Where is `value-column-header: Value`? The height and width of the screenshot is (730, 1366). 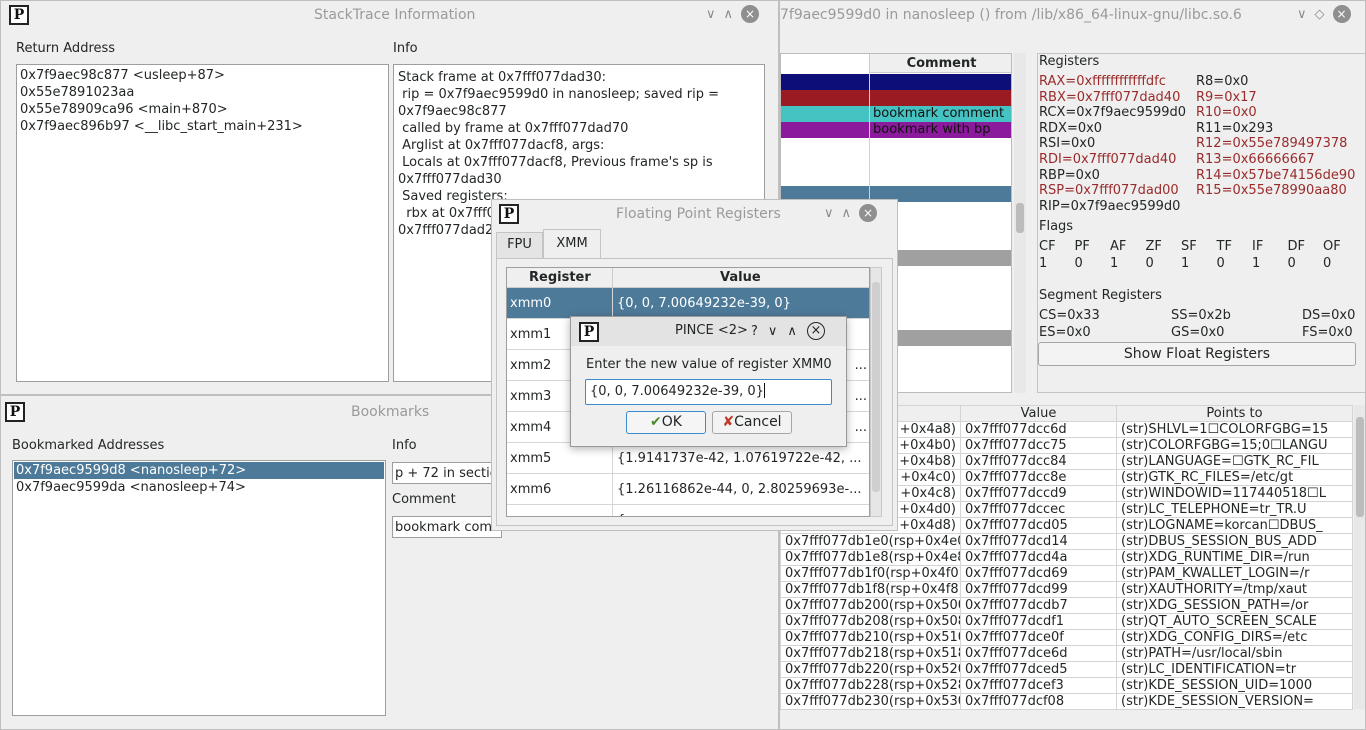
value-column-header: Value is located at coordinates (740, 277).